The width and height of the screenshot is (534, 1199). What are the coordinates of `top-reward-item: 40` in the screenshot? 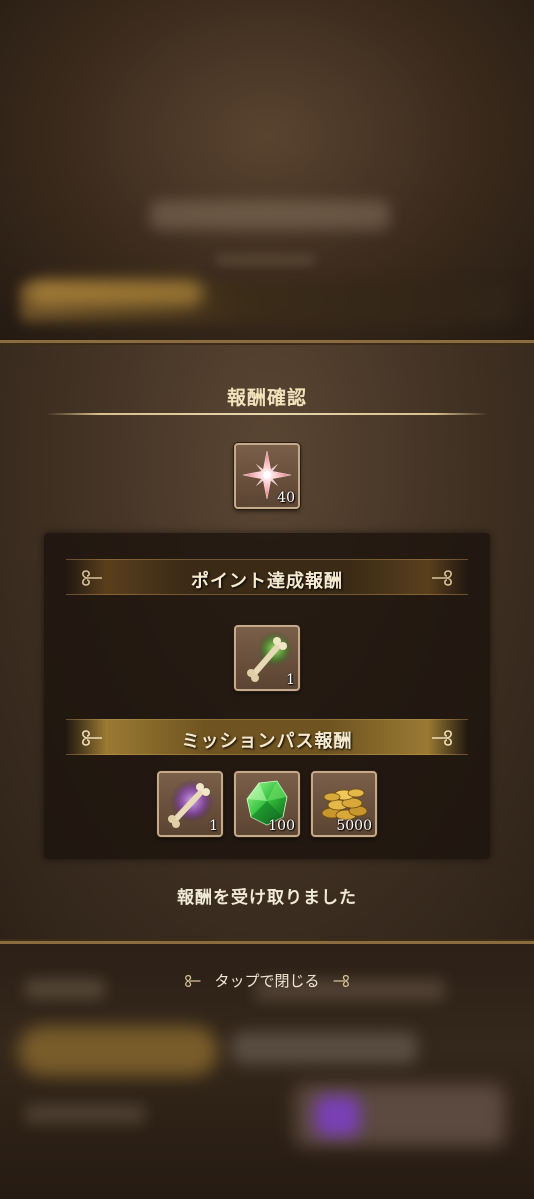 It's located at (267, 476).